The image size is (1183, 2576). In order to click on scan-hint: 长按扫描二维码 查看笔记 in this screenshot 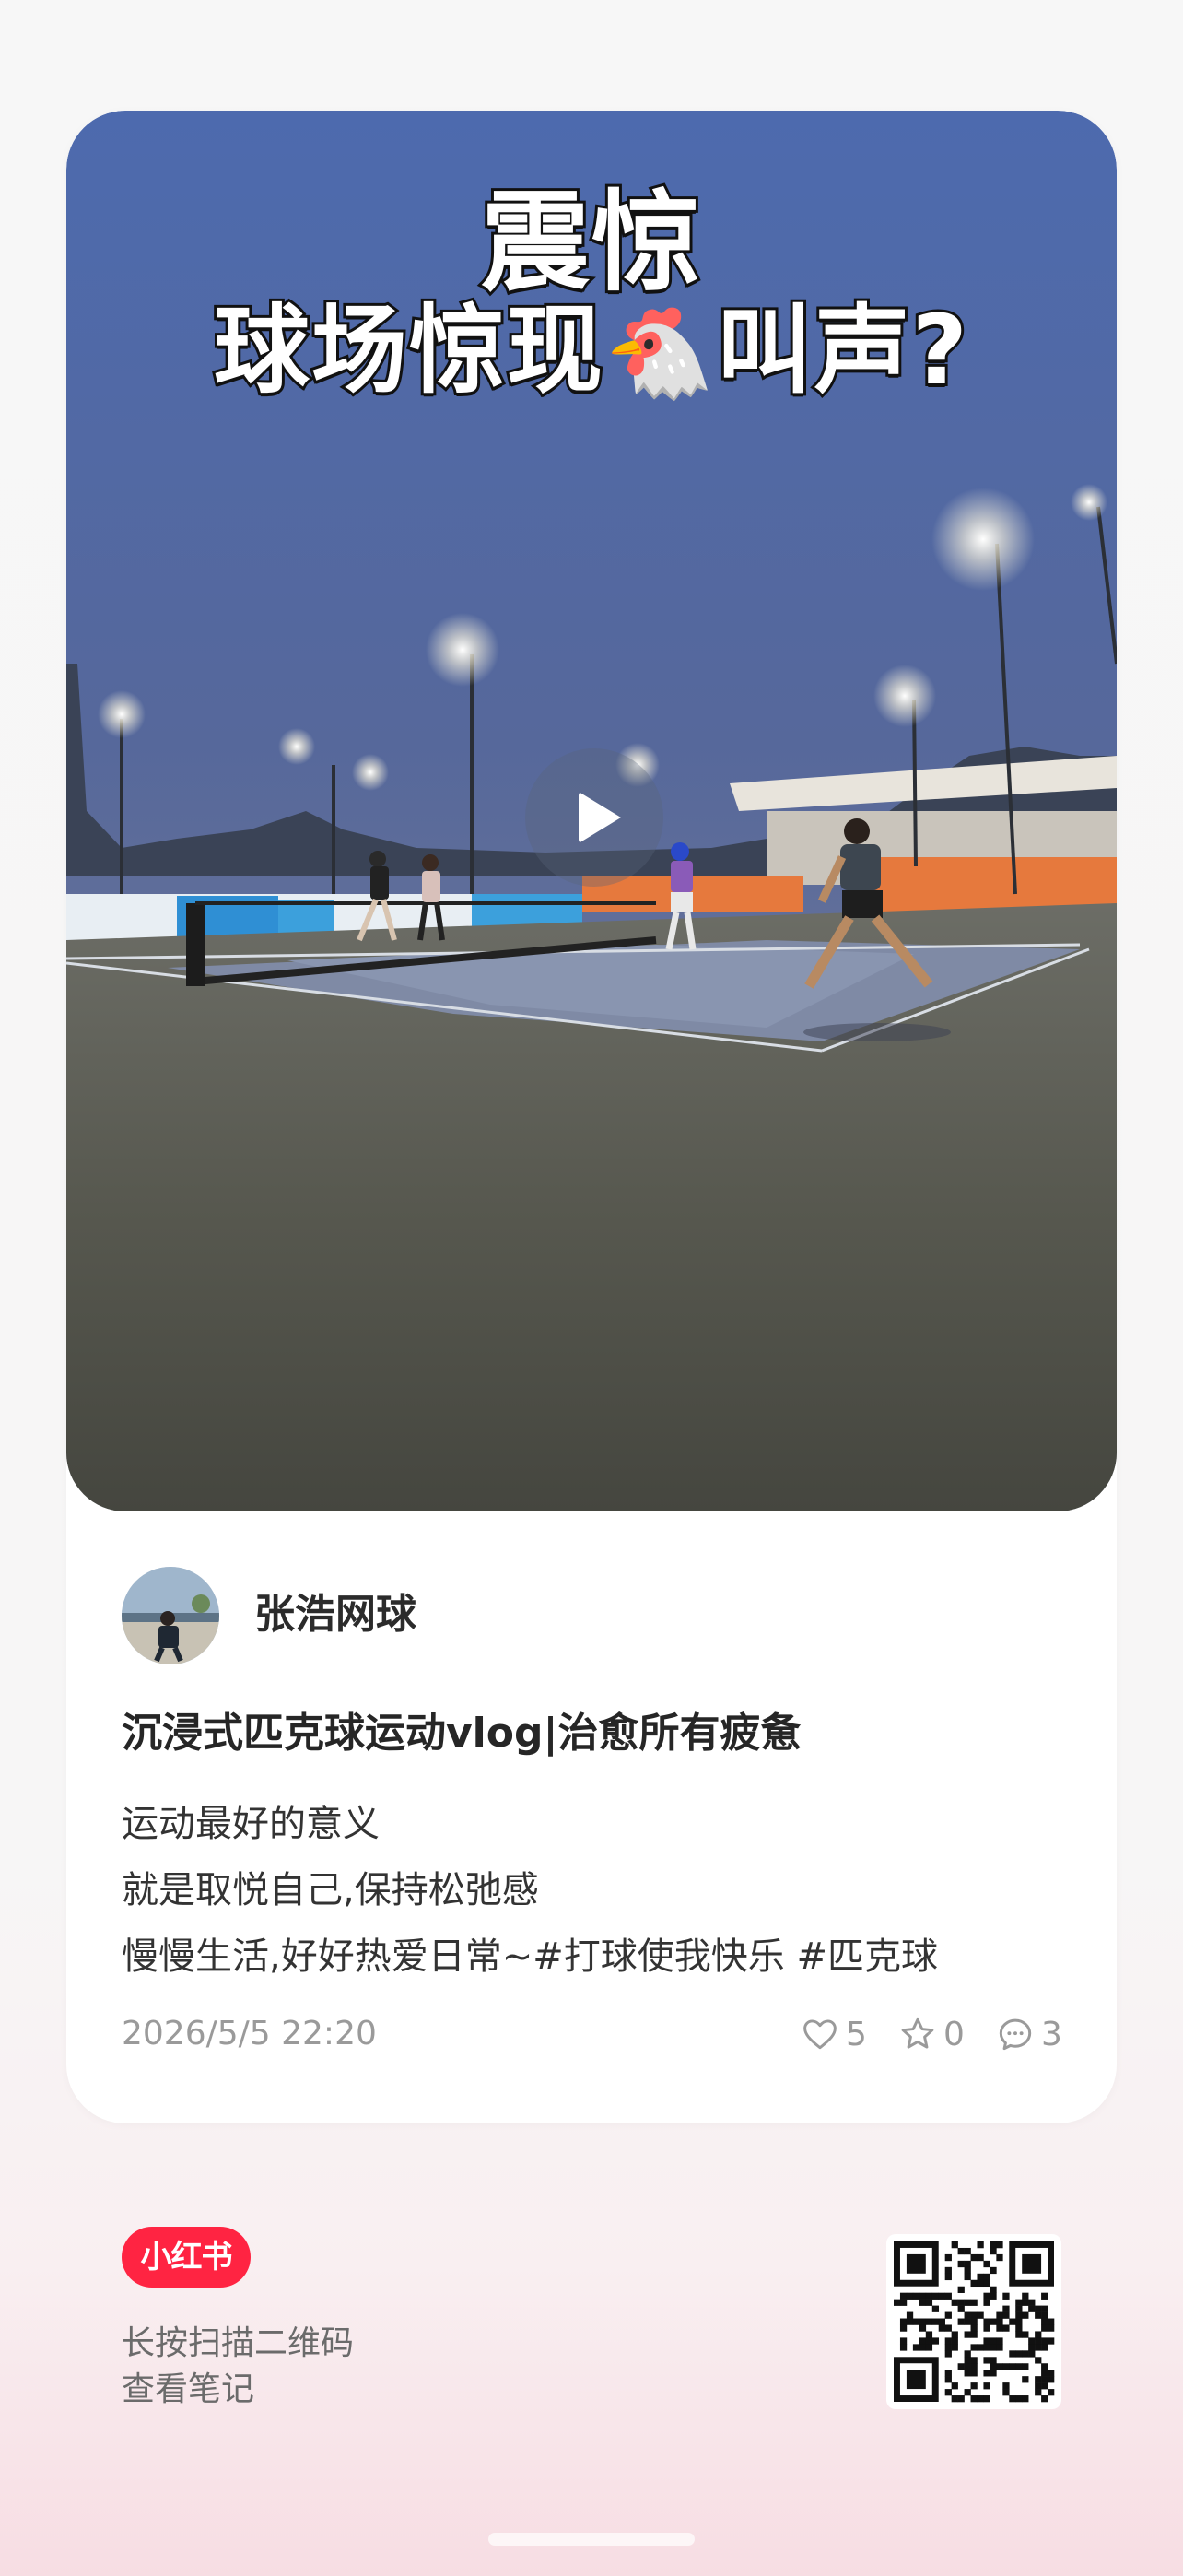, I will do `click(238, 2367)`.